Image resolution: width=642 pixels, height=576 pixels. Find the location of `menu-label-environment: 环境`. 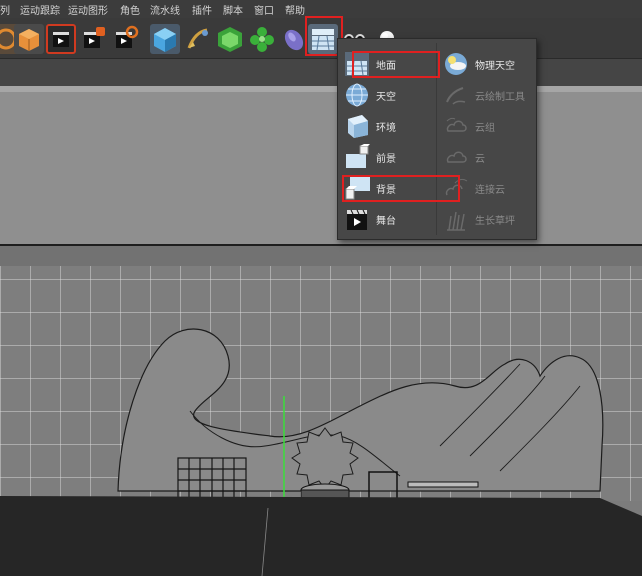

menu-label-environment: 环境 is located at coordinates (386, 128).